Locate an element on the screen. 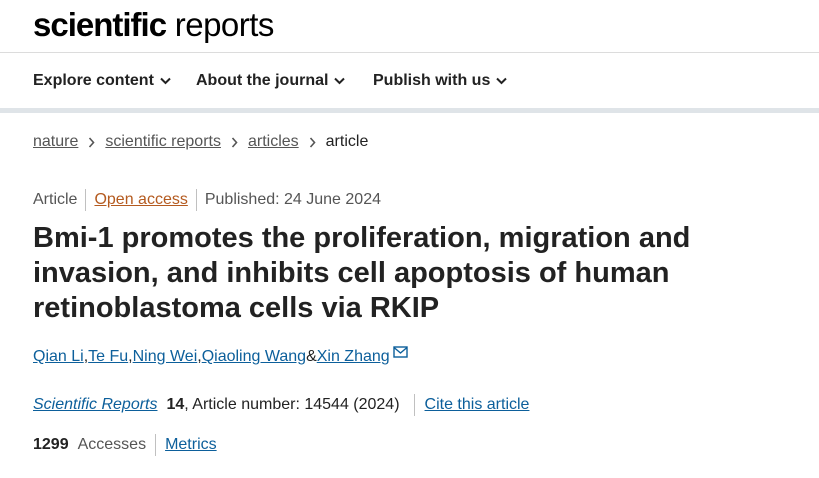 The image size is (819, 478). breadcrumb-nature: nature is located at coordinates (55, 142).